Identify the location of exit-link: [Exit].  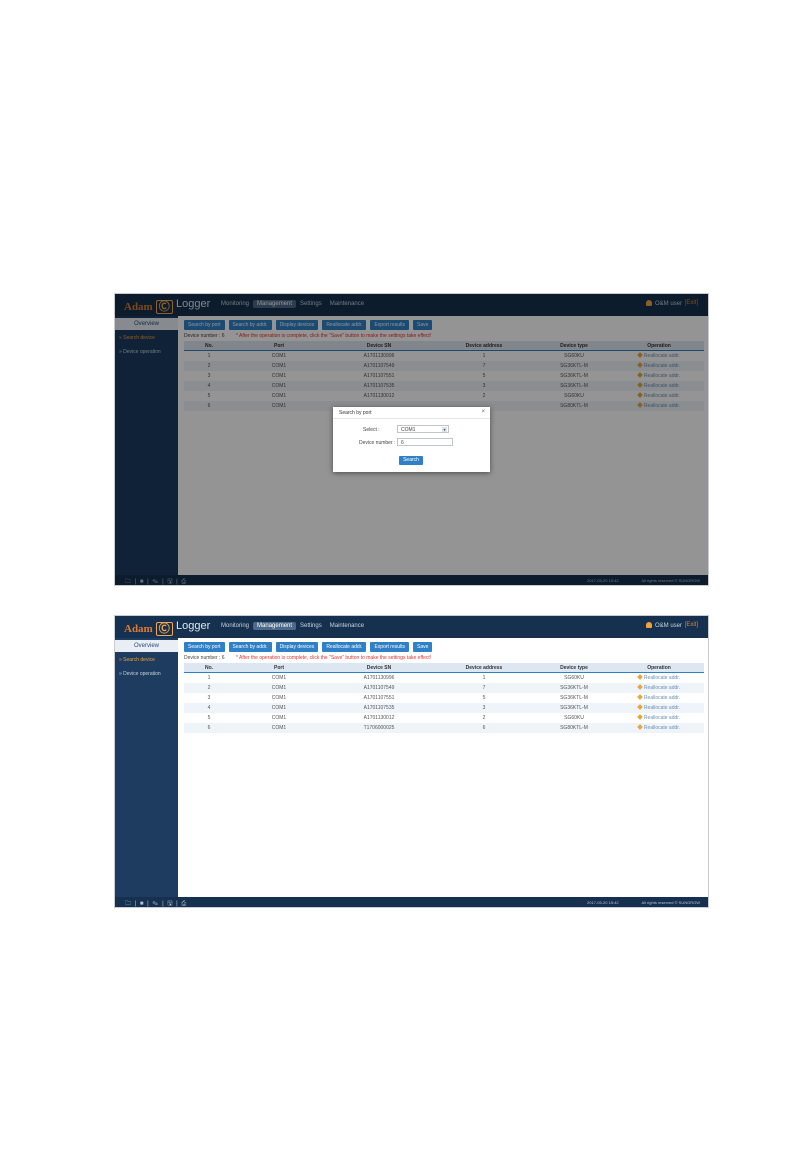
(691, 625).